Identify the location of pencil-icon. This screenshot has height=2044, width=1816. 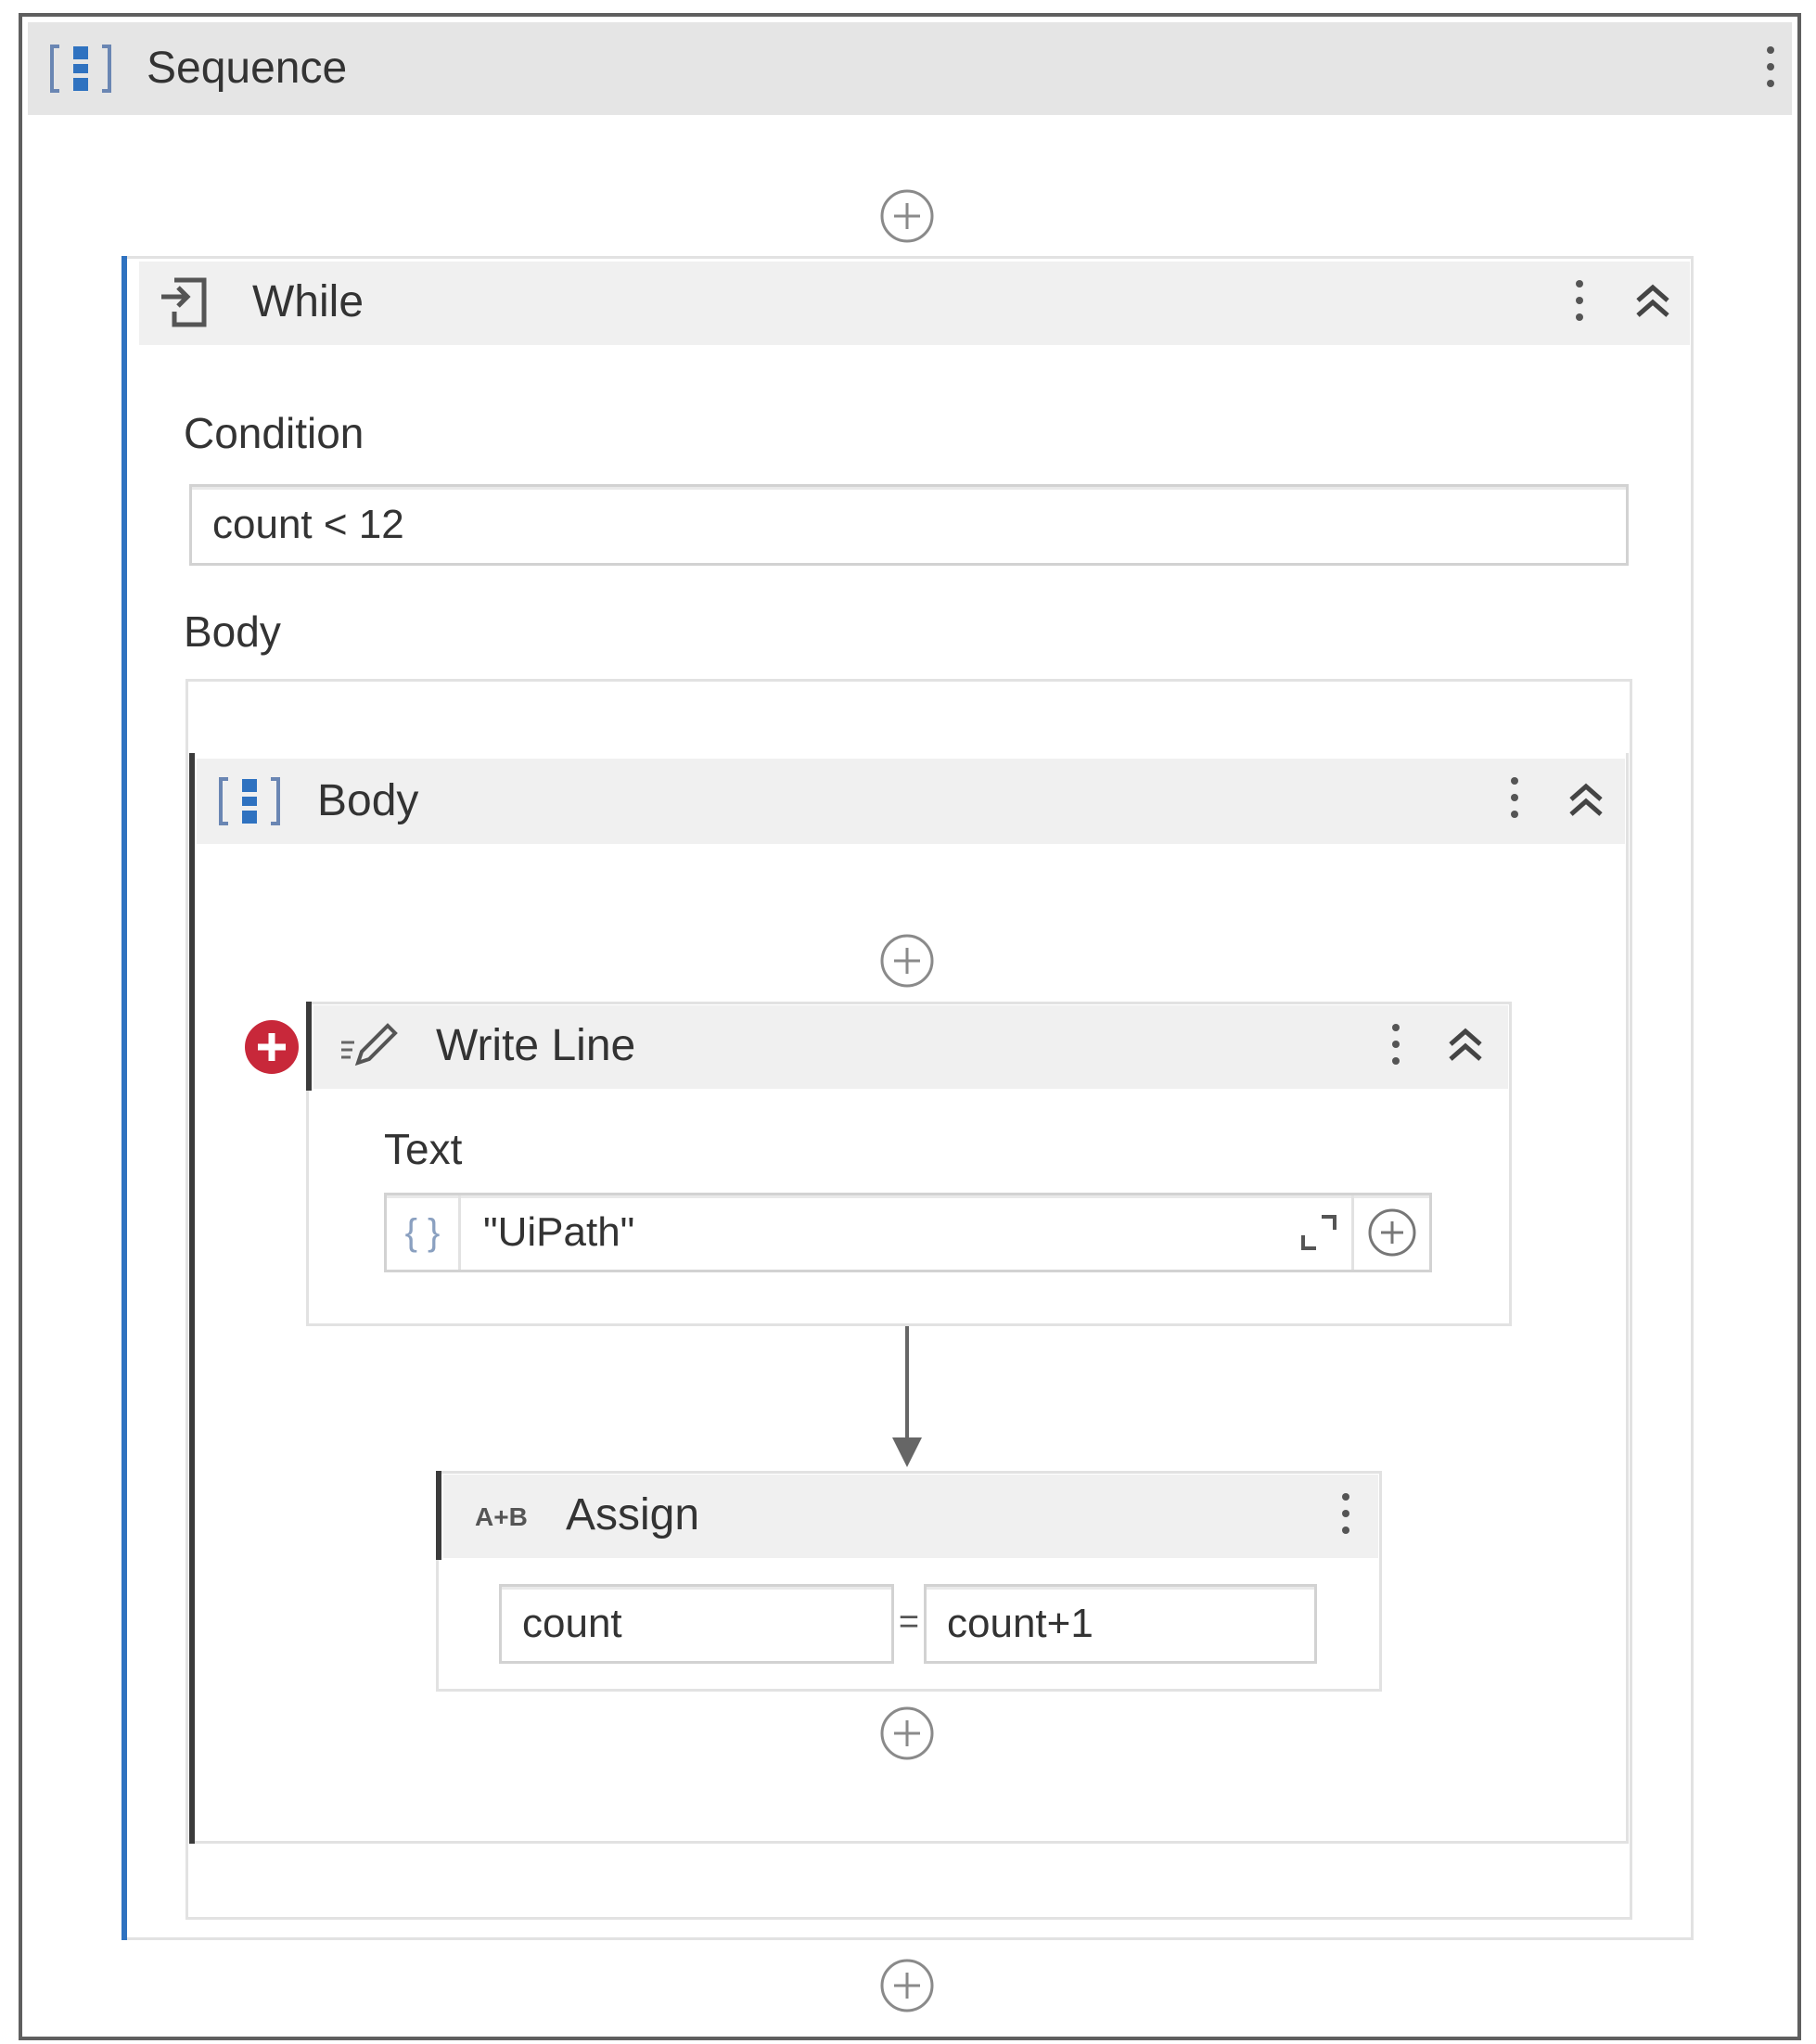
(368, 1045).